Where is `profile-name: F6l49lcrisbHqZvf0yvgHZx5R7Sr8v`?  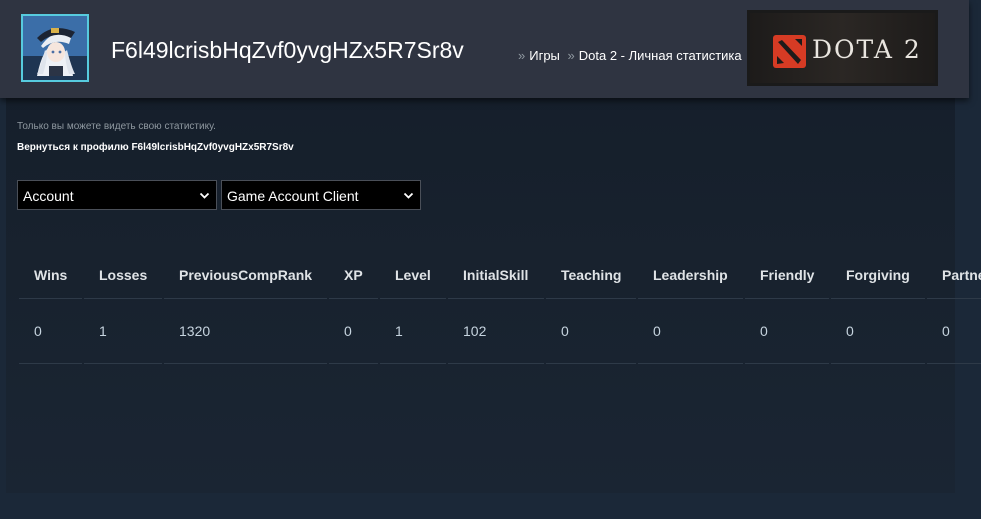 profile-name: F6l49lcrisbHqZvf0yvgHZx5R7Sr8v is located at coordinates (287, 50).